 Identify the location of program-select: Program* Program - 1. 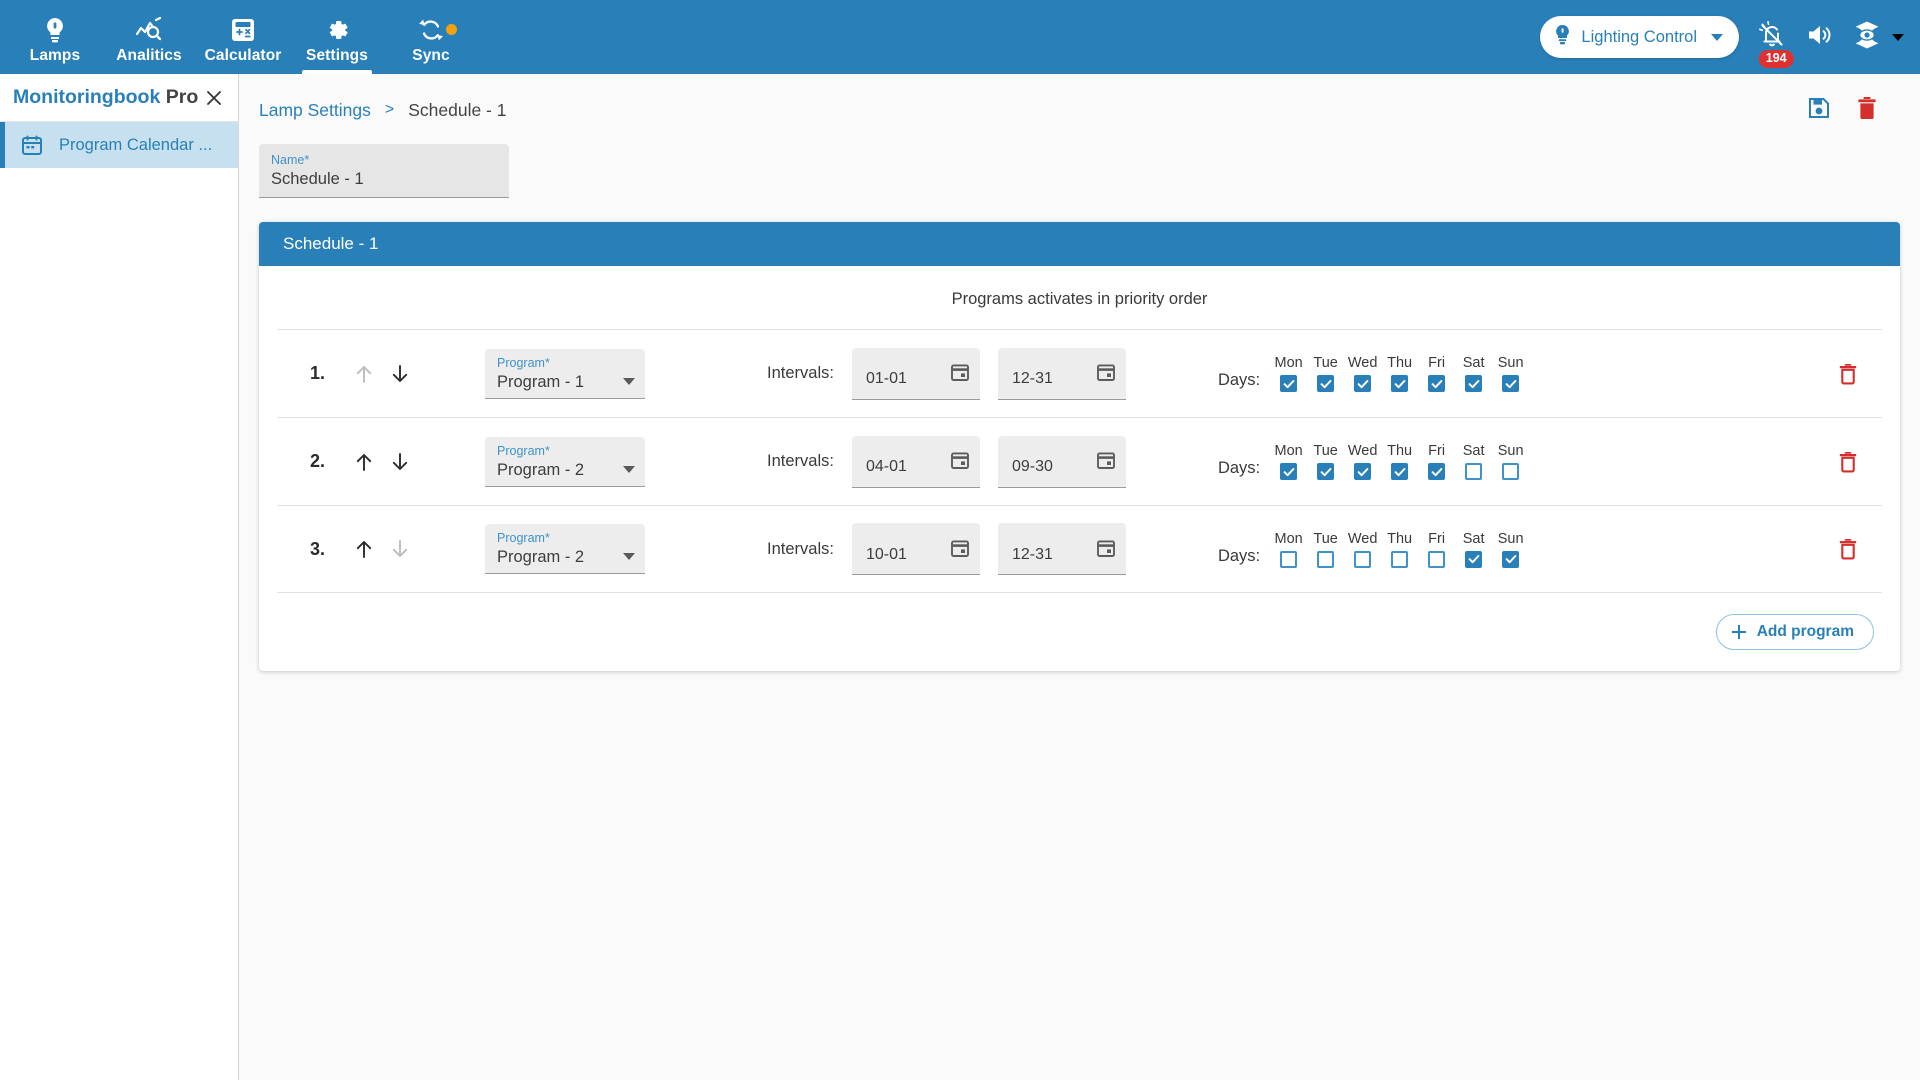
(565, 373).